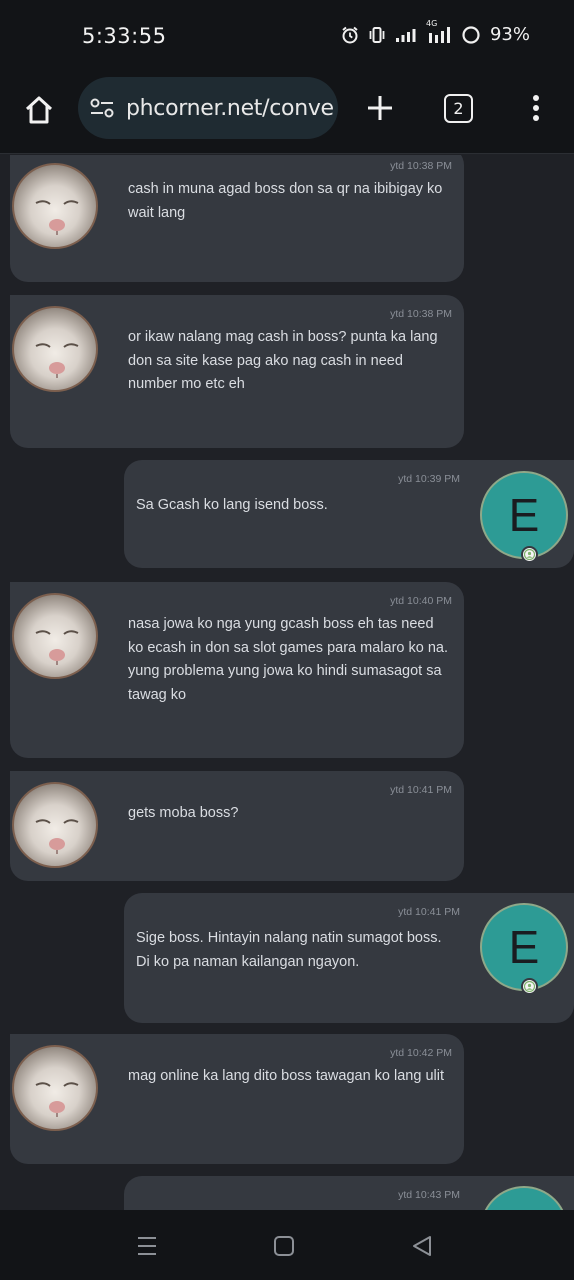  Describe the element at coordinates (287, 36) in the screenshot. I see `status-bar: 5:33:55 4G 93%` at that location.